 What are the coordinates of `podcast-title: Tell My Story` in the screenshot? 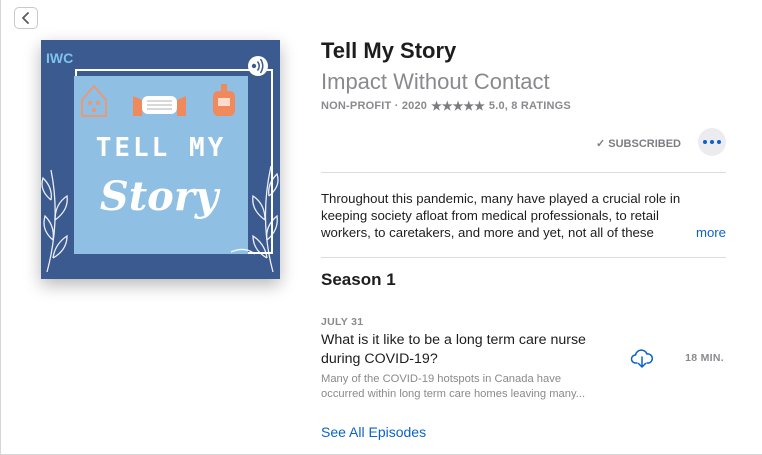 It's located at (389, 50).